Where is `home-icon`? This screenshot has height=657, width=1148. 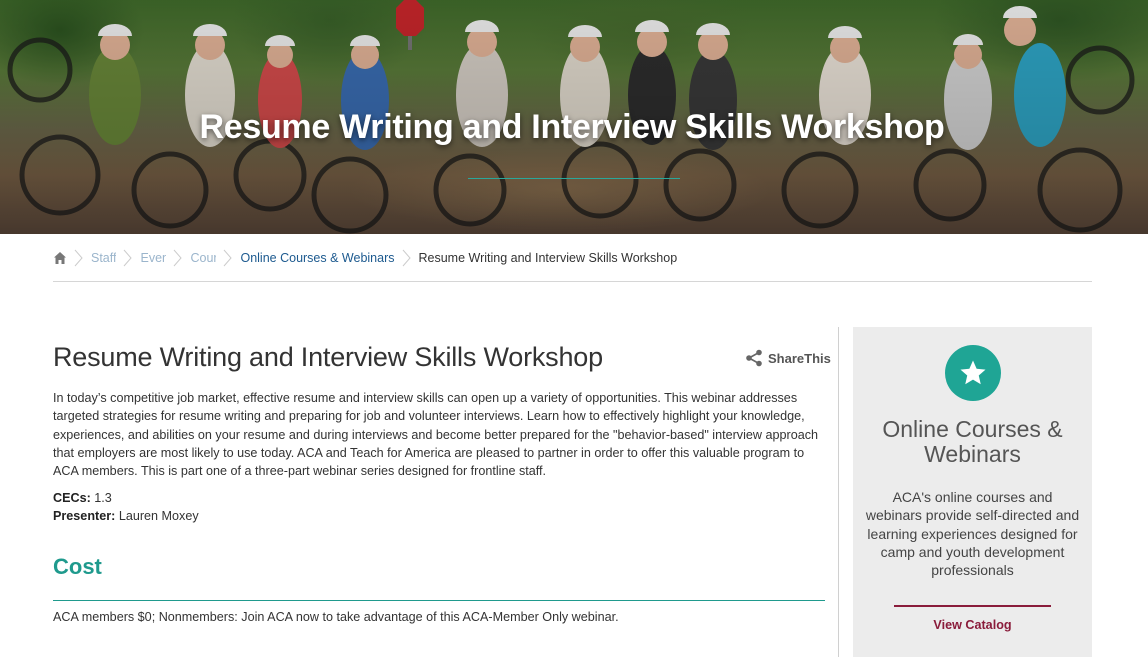
home-icon is located at coordinates (60, 258).